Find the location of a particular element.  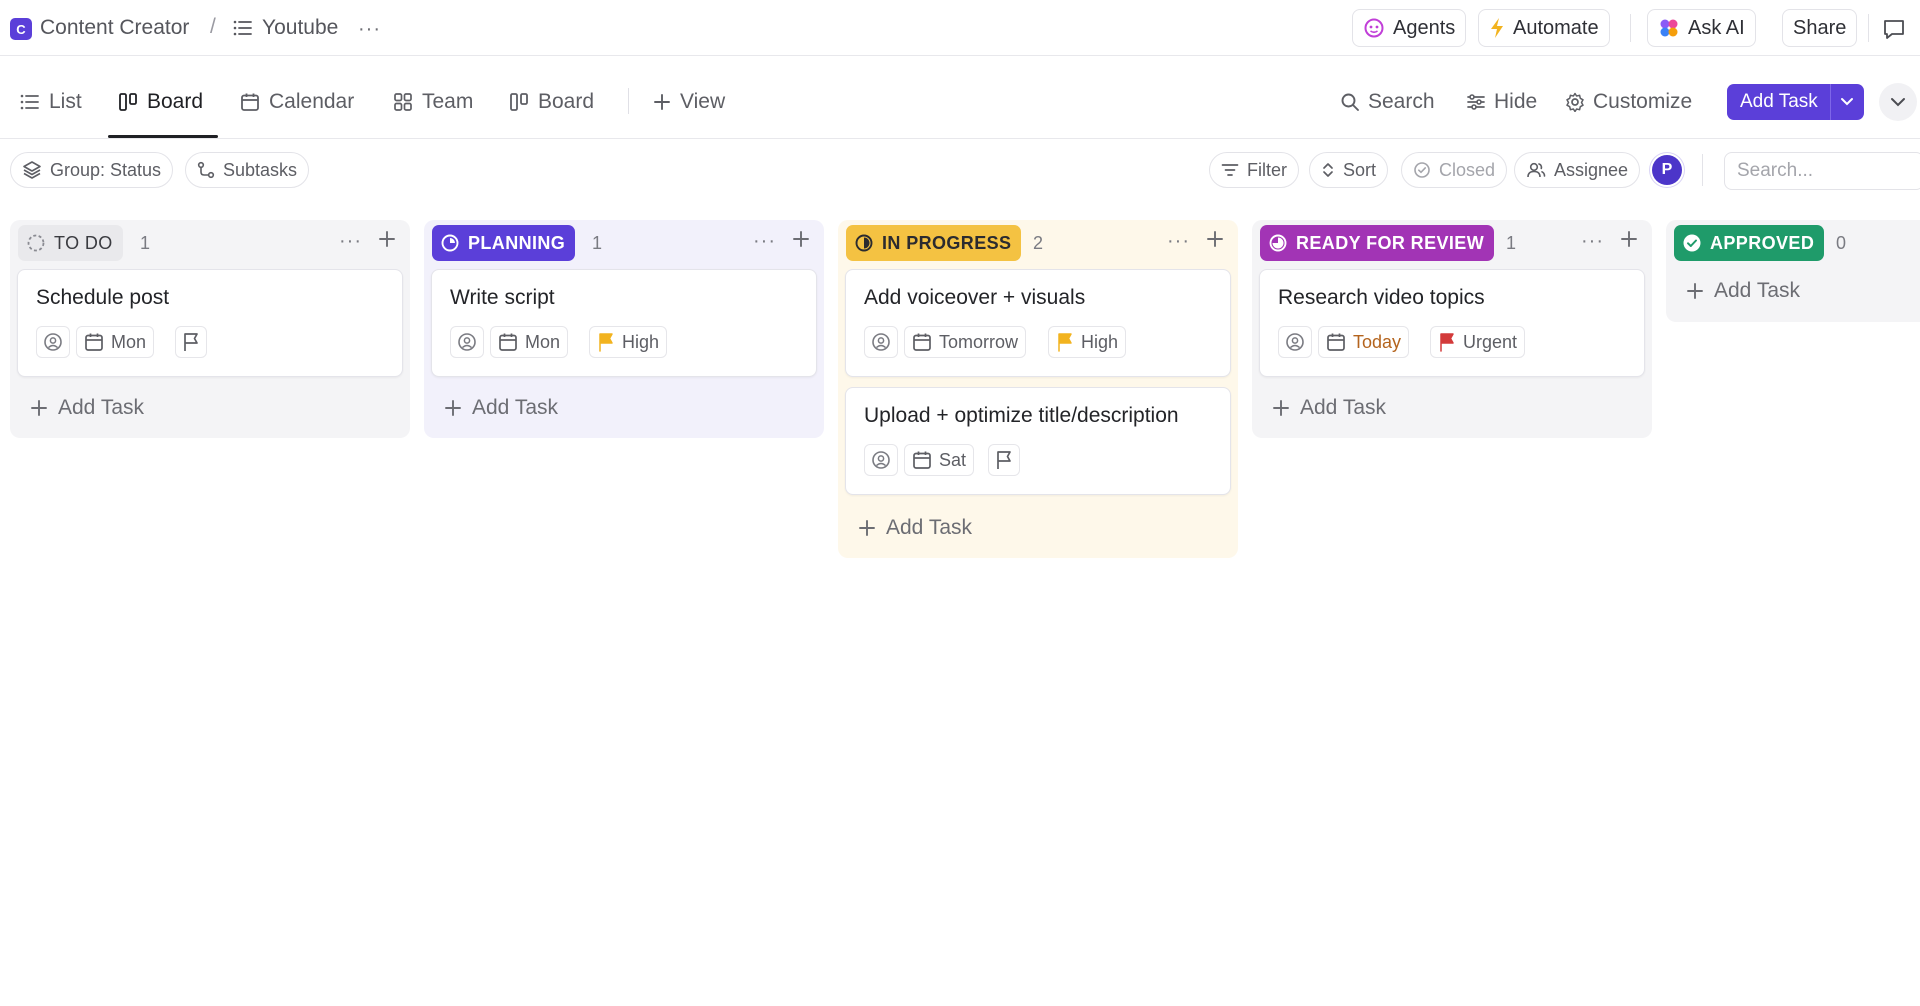

breadcrumb-workspace: Content Creator is located at coordinates (114, 28).